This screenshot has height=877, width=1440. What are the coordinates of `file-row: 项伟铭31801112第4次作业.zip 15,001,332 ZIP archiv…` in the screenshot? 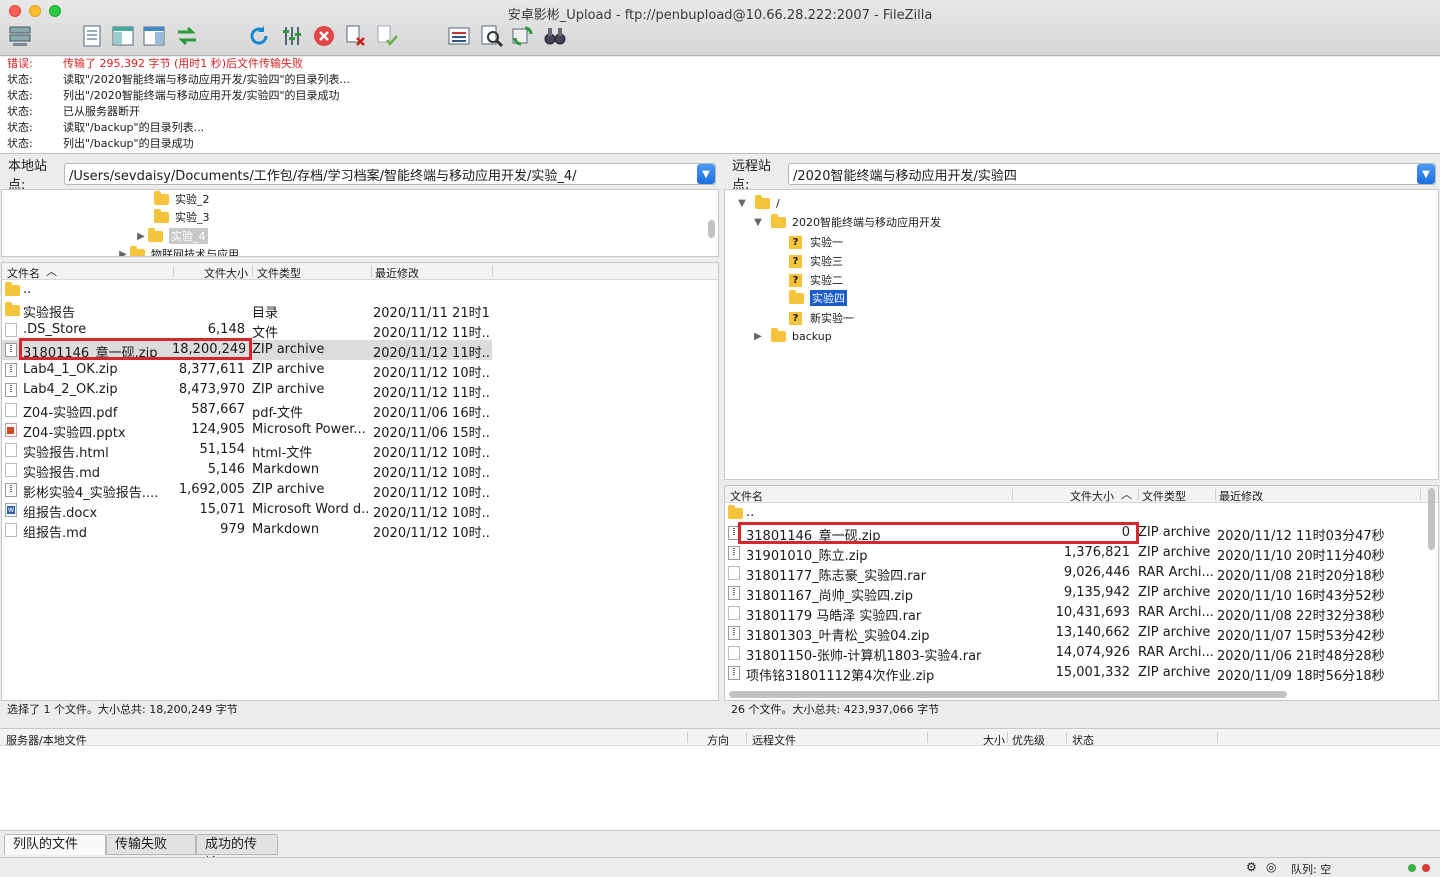 It's located at (1075, 673).